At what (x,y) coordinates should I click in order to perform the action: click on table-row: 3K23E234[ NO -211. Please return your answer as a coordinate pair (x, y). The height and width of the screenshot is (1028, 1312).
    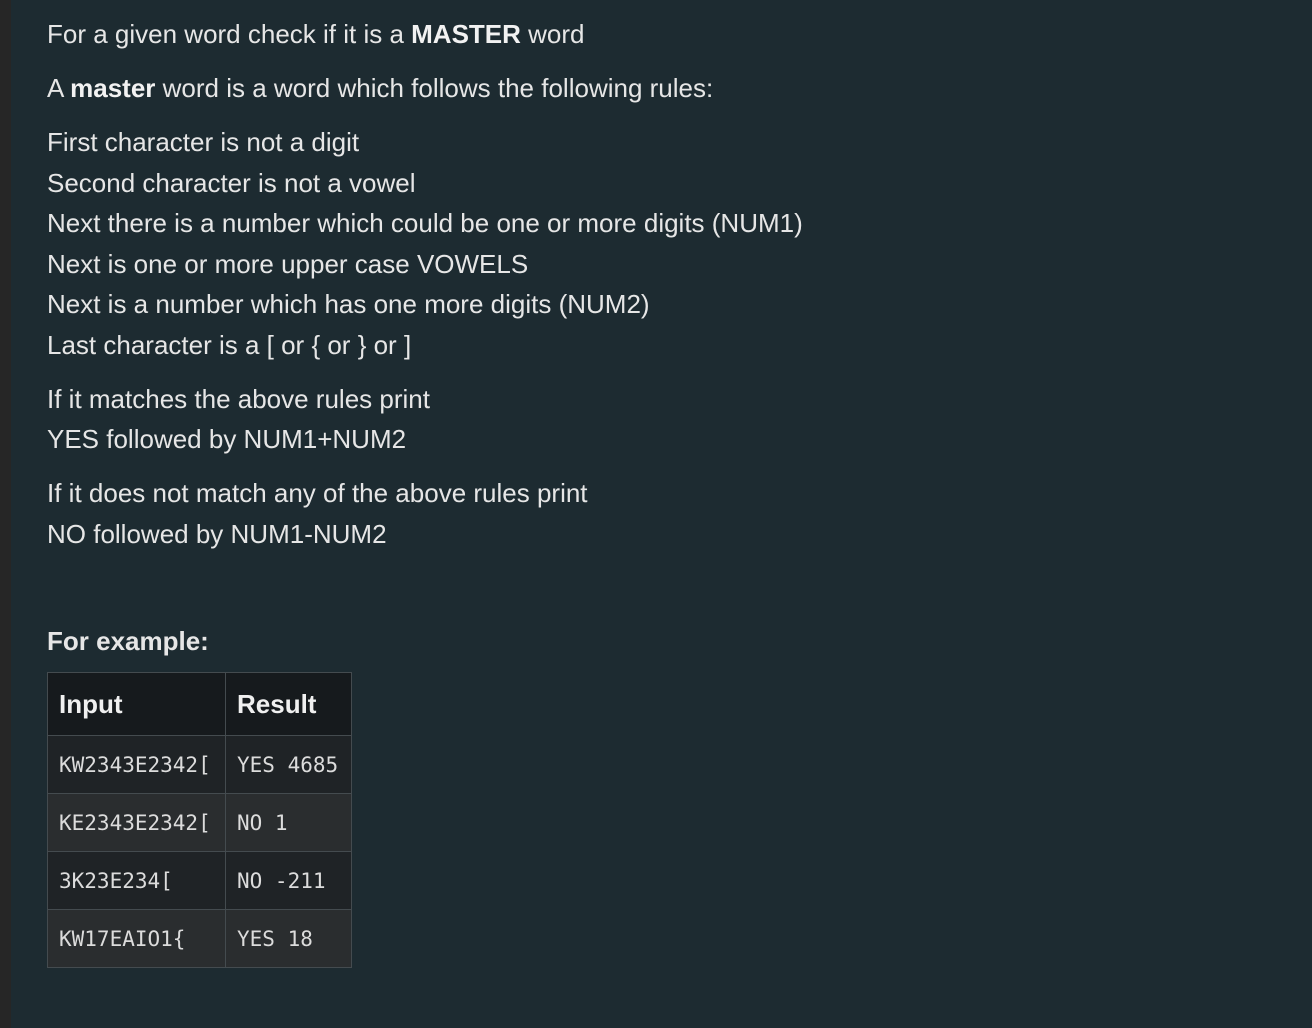
    Looking at the image, I should click on (199, 880).